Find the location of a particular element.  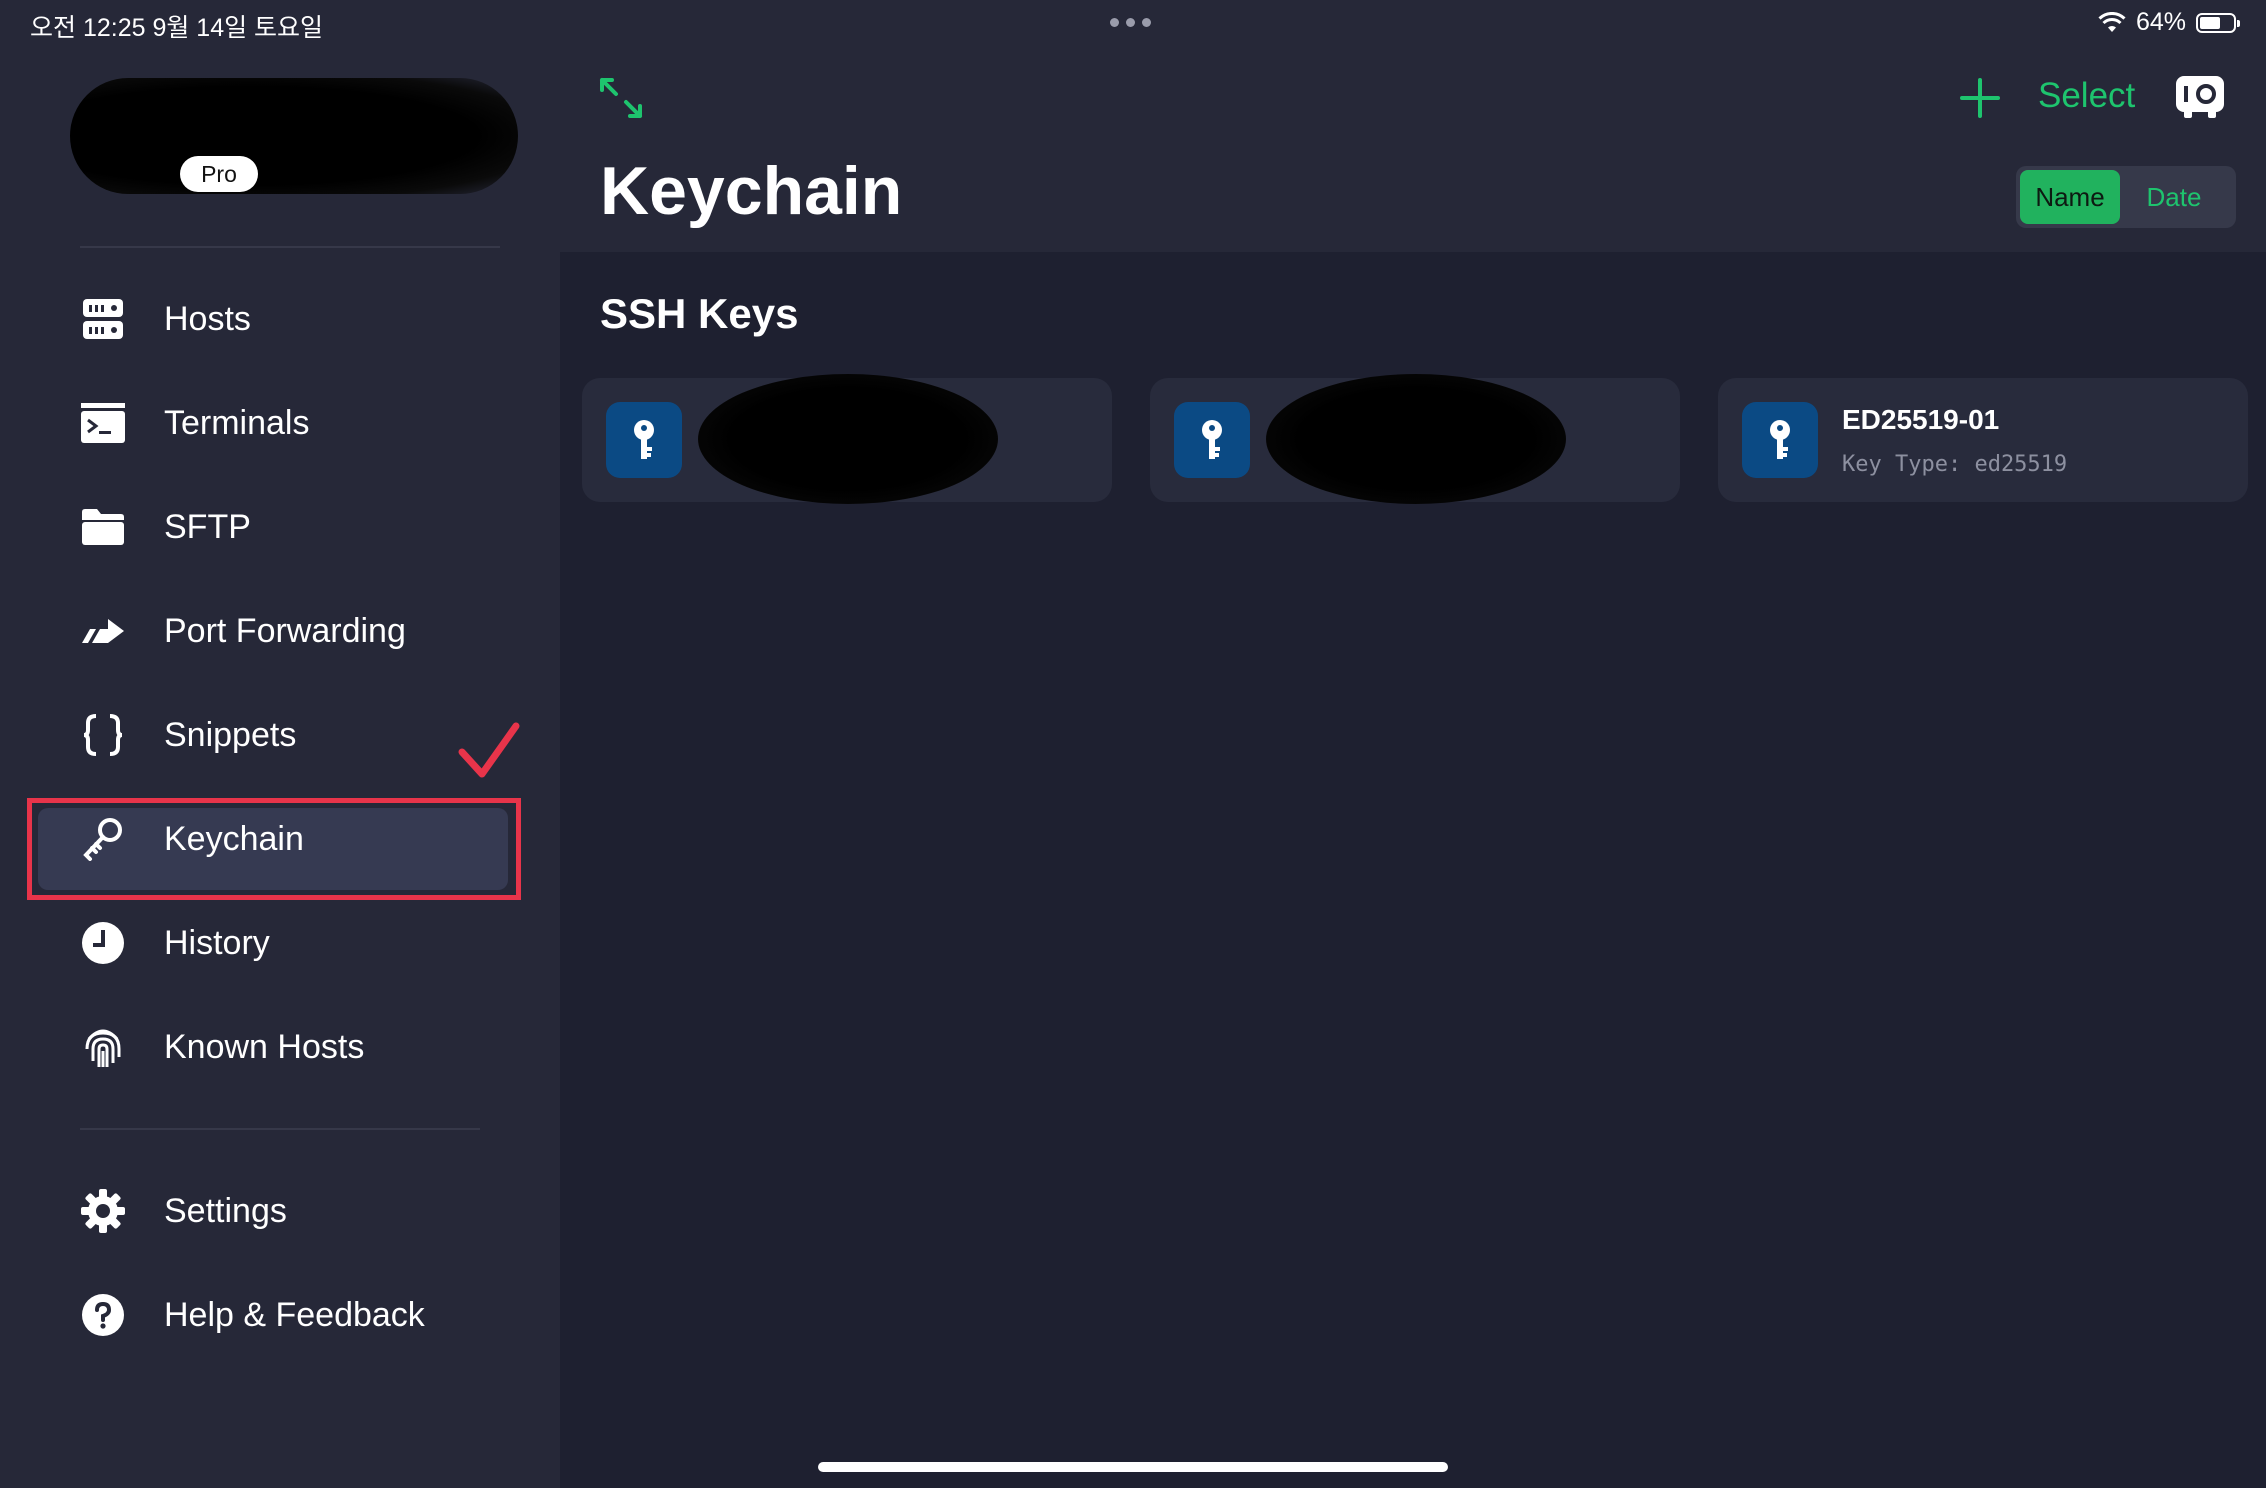

vault-icon is located at coordinates (2200, 97).